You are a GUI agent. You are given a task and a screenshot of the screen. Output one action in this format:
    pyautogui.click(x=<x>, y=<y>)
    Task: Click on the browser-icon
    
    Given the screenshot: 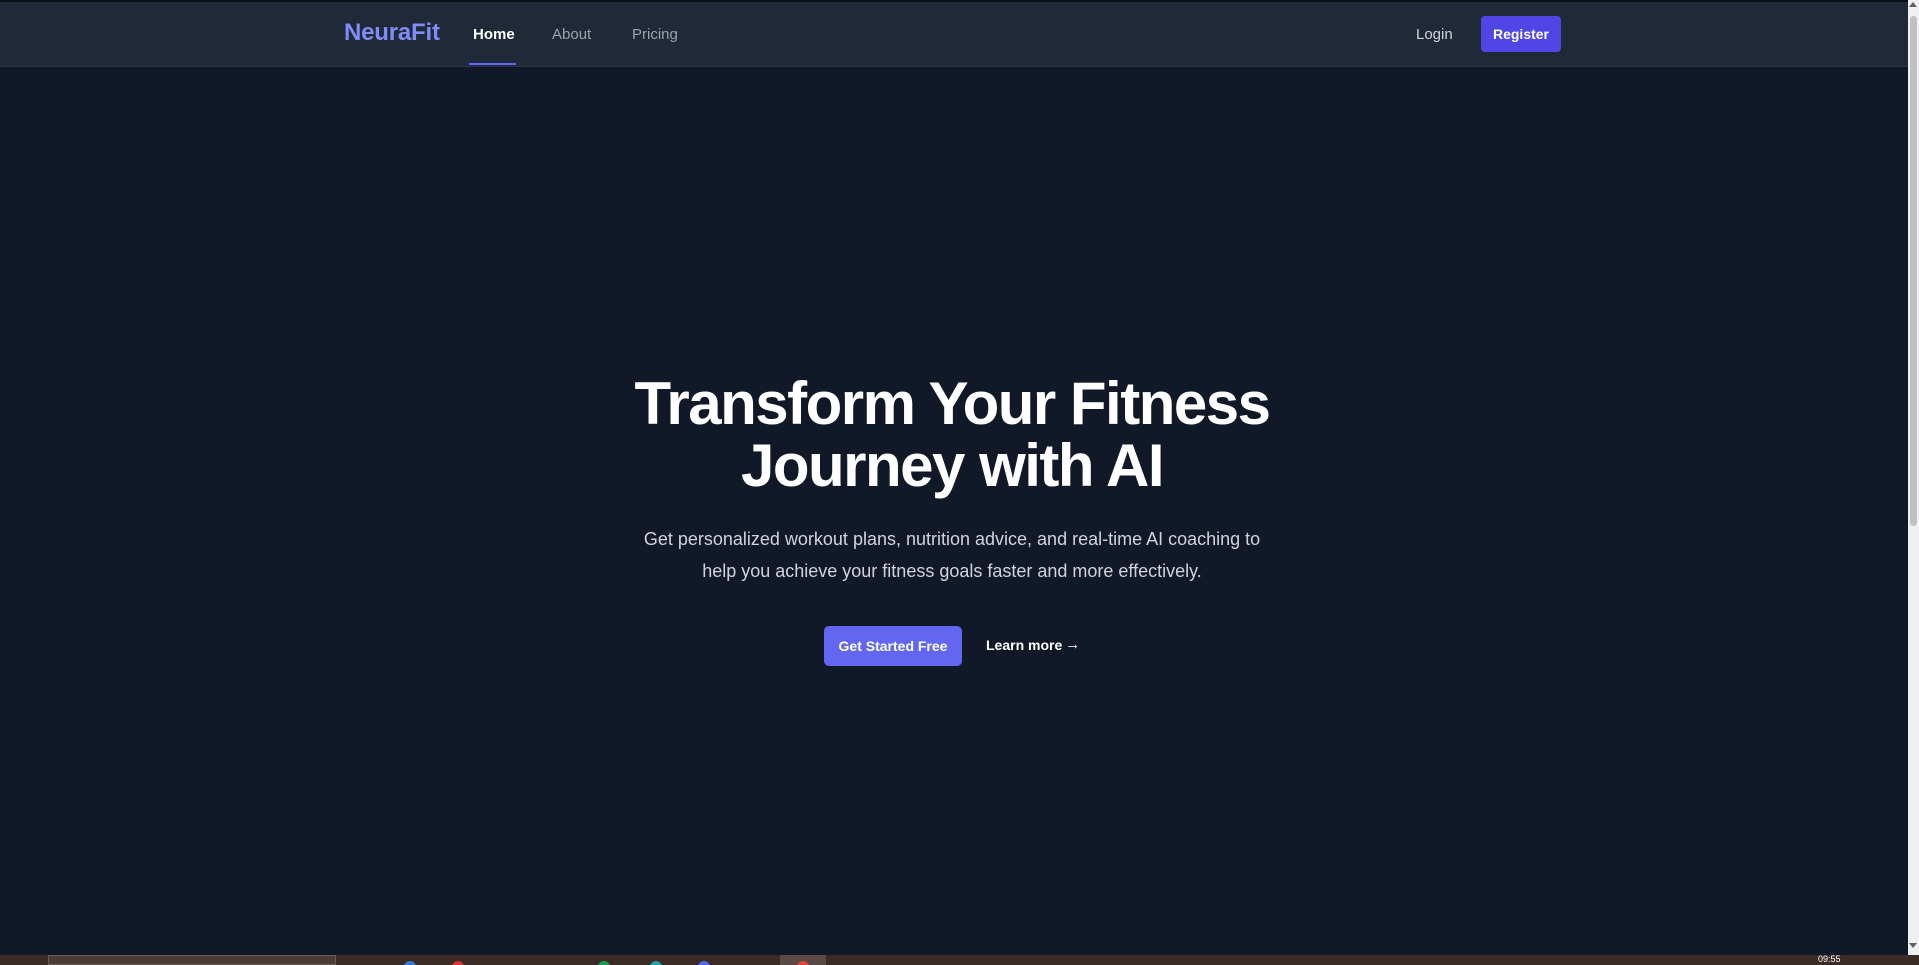 What is the action you would take?
    pyautogui.click(x=803, y=963)
    